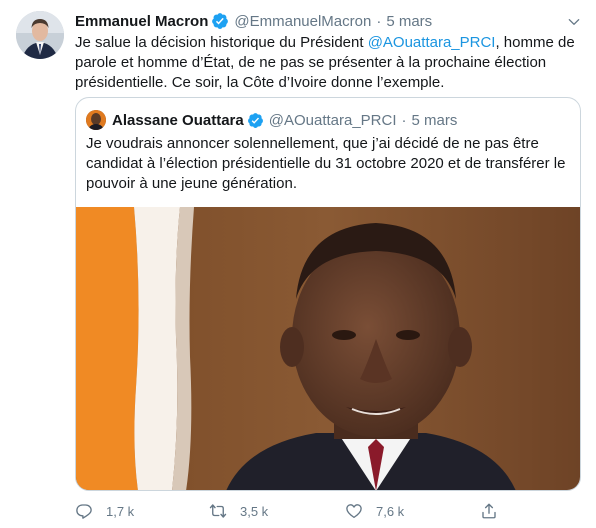 Image resolution: width=596 pixels, height=528 pixels. What do you see at coordinates (574, 22) in the screenshot?
I see `chevron-down-icon` at bounding box center [574, 22].